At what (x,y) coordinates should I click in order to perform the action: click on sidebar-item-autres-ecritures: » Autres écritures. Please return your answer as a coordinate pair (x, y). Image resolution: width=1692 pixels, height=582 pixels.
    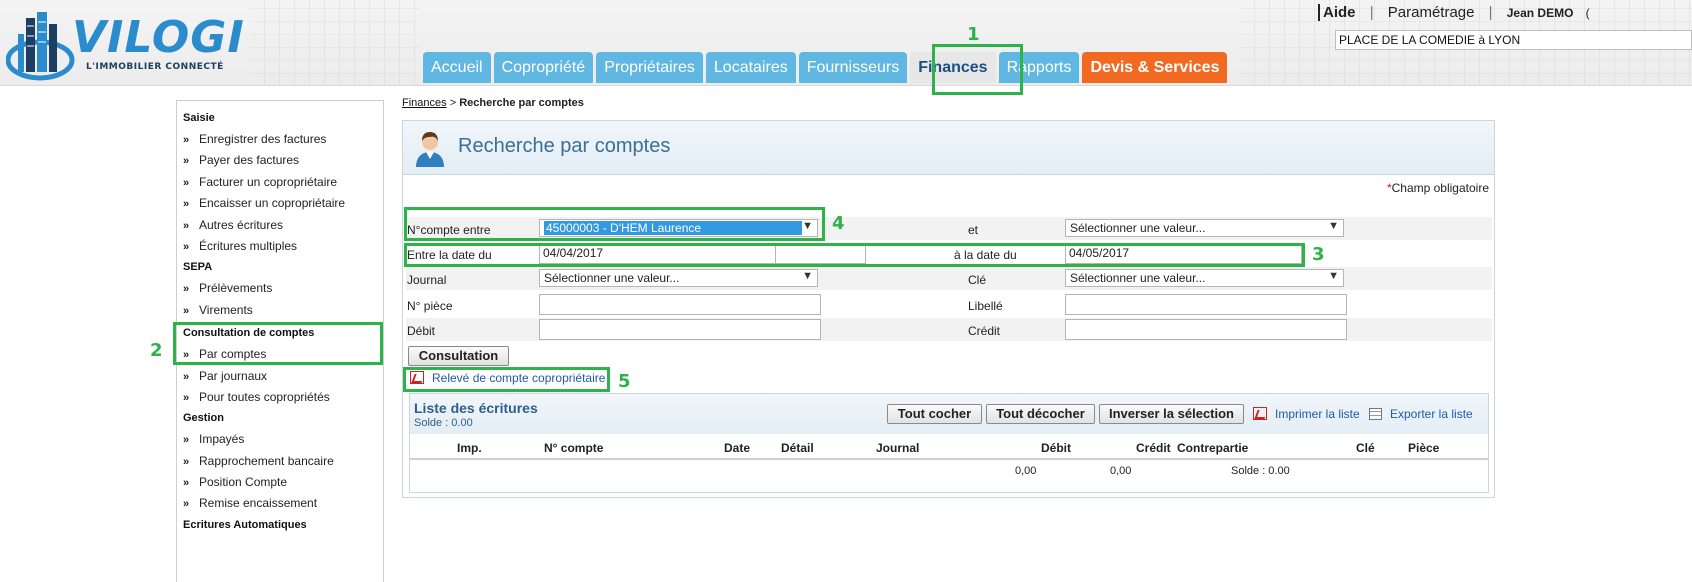
    Looking at the image, I should click on (280, 228).